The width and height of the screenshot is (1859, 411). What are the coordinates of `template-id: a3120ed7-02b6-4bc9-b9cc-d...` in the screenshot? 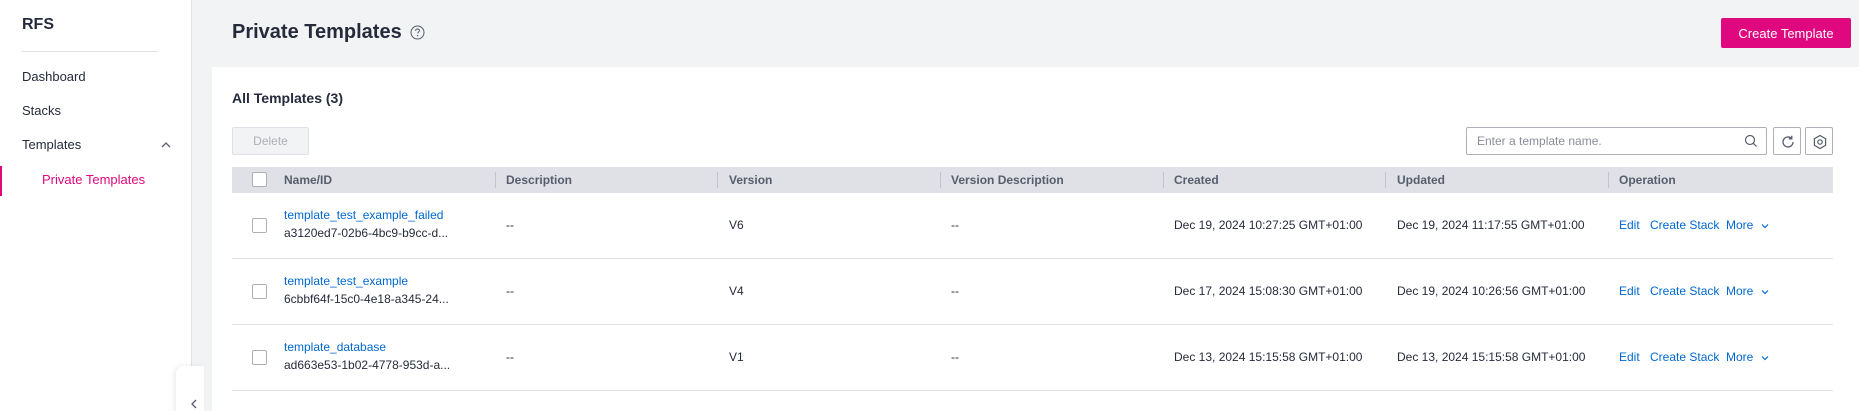 It's located at (366, 233).